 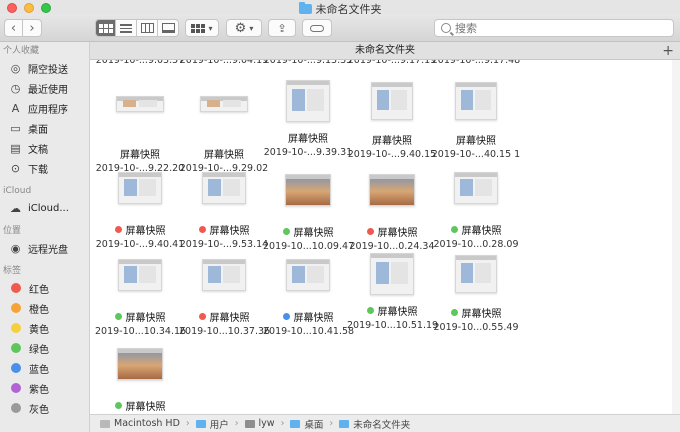 I want to click on file-item: 屏幕快照 2019-10...10.37.36, so click(x=224, y=295).